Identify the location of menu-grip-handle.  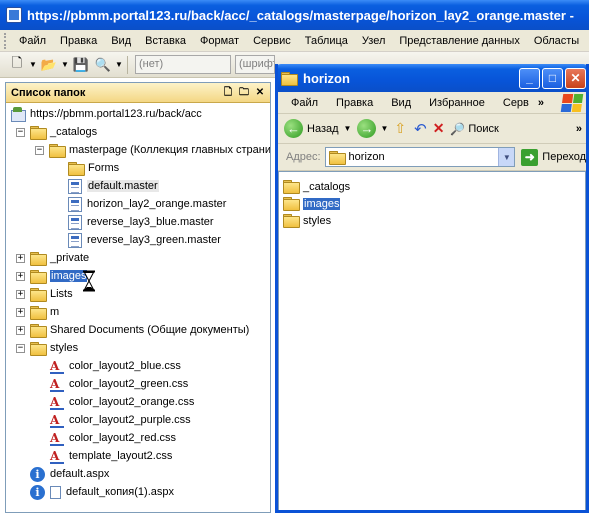
(6, 40).